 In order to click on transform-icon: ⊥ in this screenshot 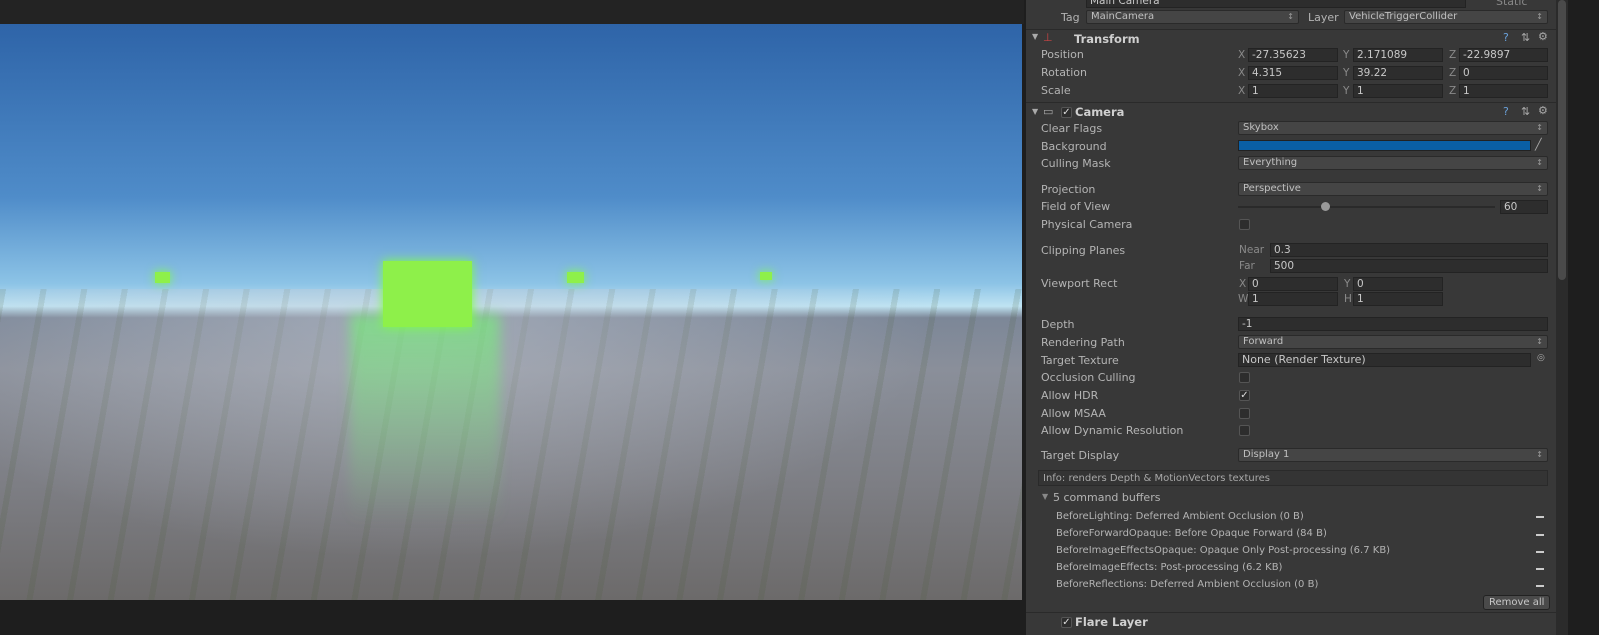, I will do `click(1048, 37)`.